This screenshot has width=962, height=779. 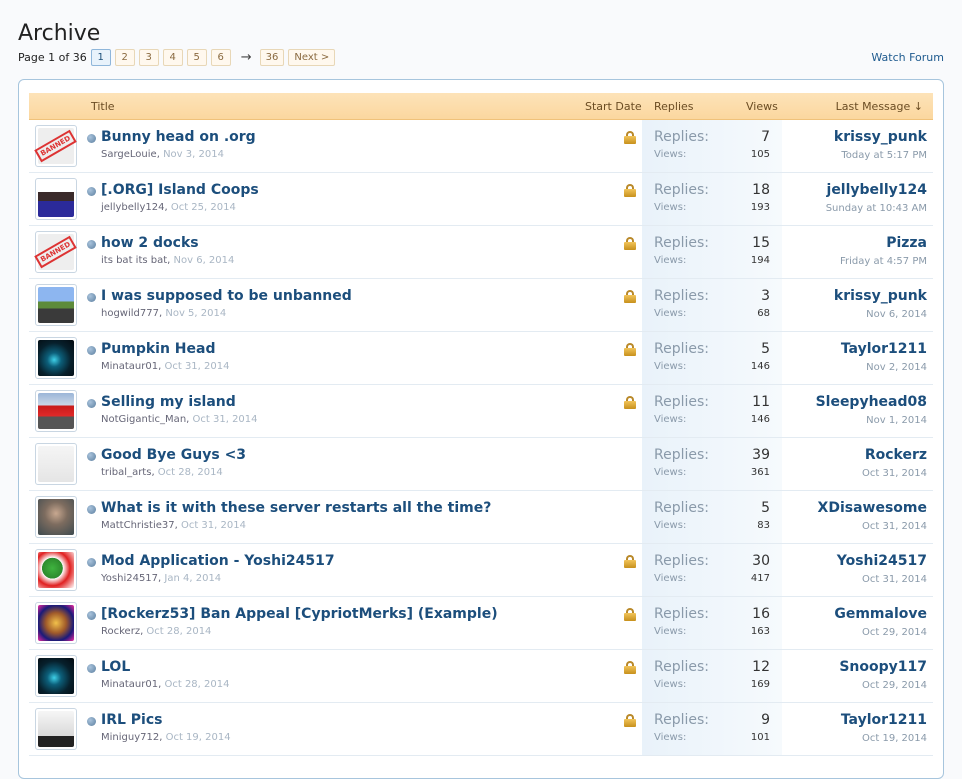 What do you see at coordinates (204, 260) in the screenshot?
I see `thread-start-date: Nov 6, 2014` at bounding box center [204, 260].